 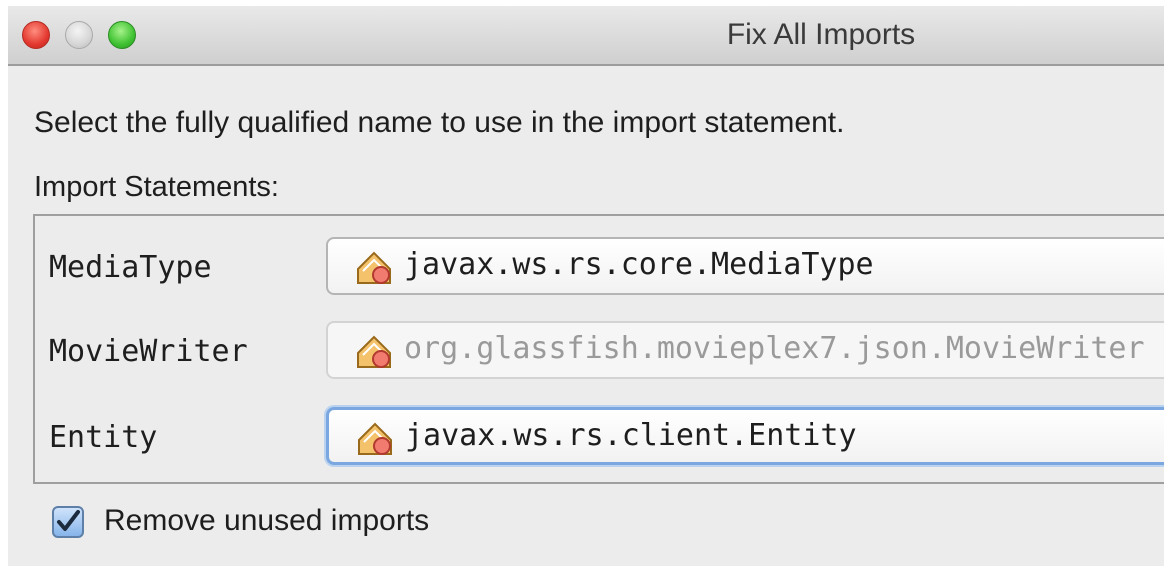 What do you see at coordinates (266, 521) in the screenshot?
I see `remove-unused-imports-label: Remove unused imports` at bounding box center [266, 521].